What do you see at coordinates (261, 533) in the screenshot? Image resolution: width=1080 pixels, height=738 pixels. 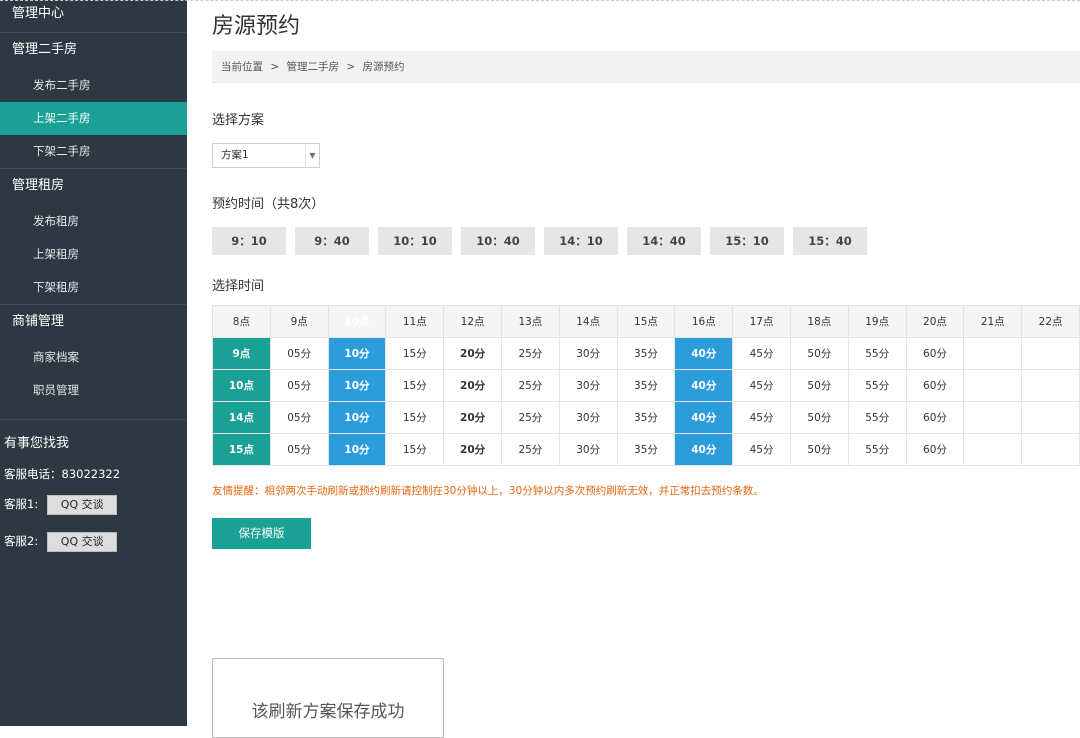 I see `save-template-button: 保存模版` at bounding box center [261, 533].